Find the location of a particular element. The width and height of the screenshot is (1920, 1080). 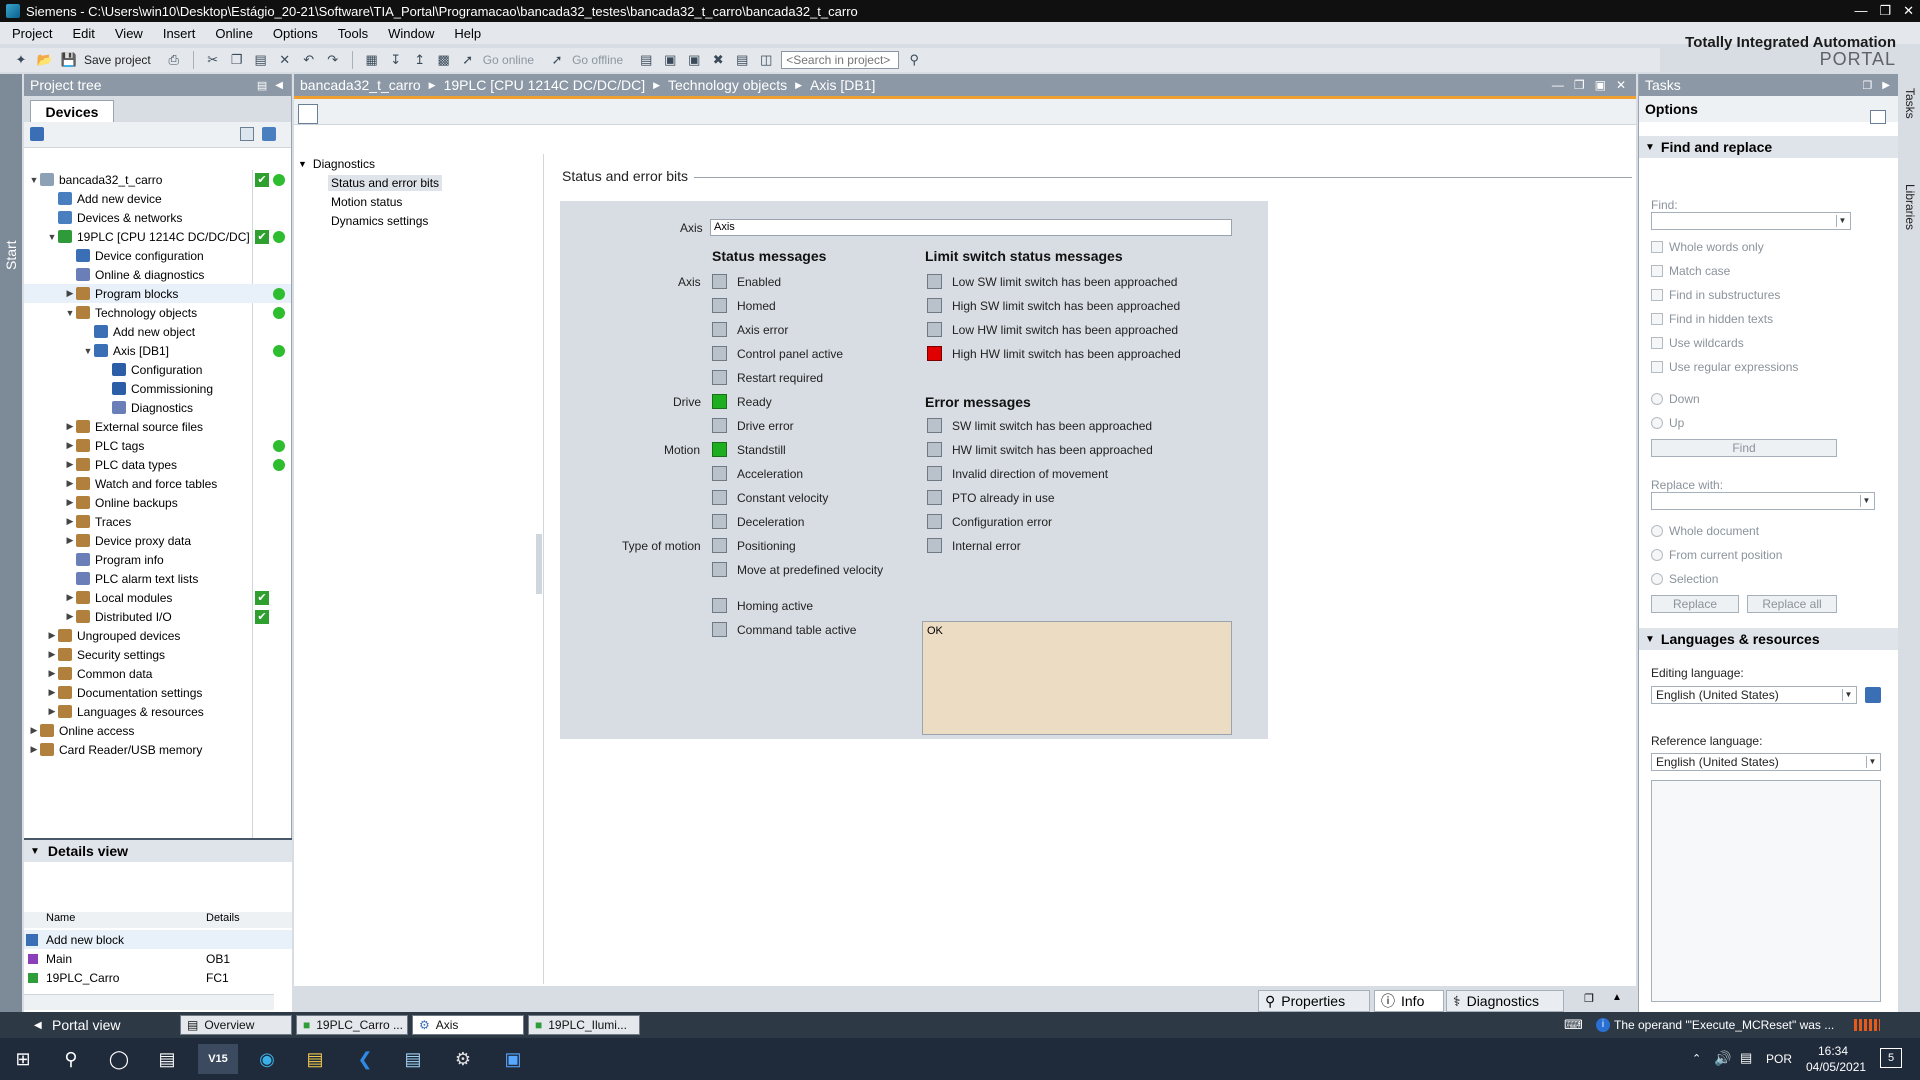

menu-help: Help is located at coordinates (467, 33).